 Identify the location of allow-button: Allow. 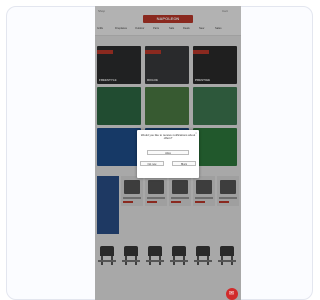
(168, 152).